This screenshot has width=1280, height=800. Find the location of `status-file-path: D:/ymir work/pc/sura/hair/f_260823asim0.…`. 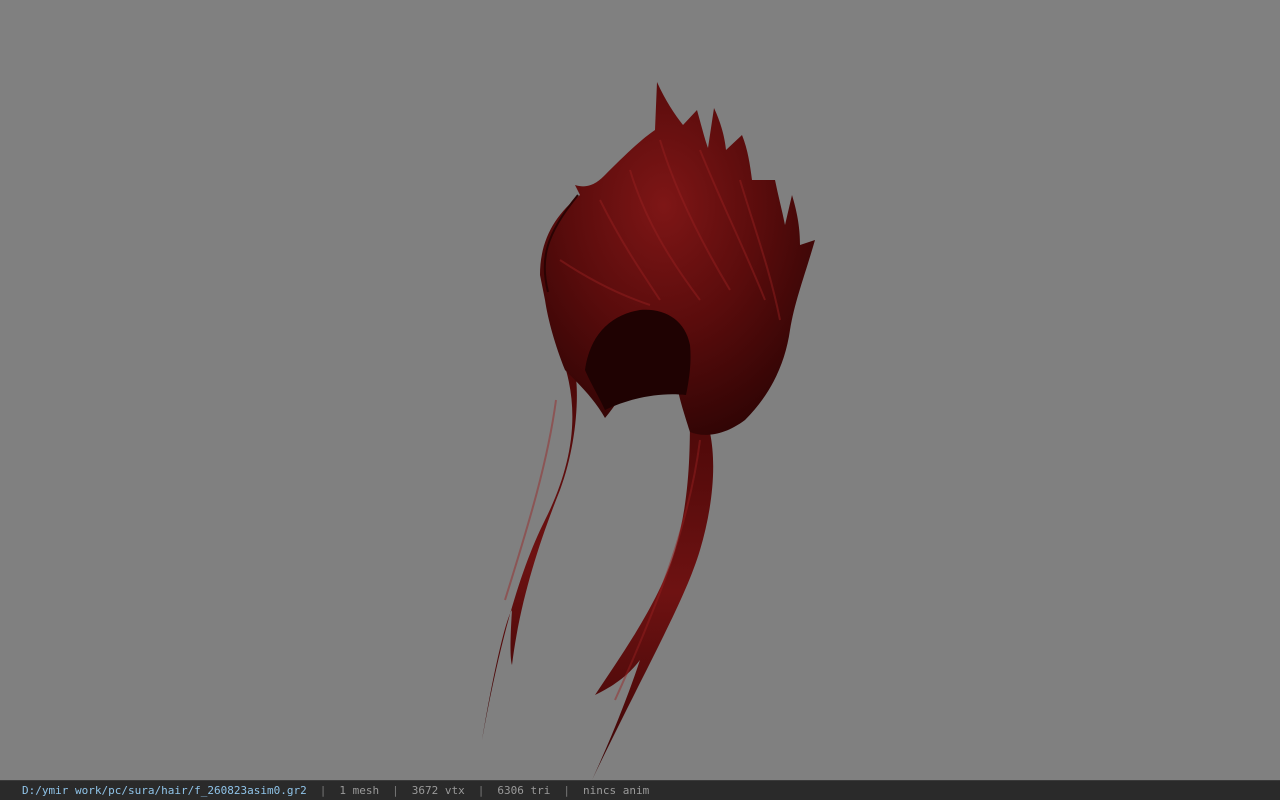

status-file-path: D:/ymir work/pc/sura/hair/f_260823asim0.… is located at coordinates (164, 790).